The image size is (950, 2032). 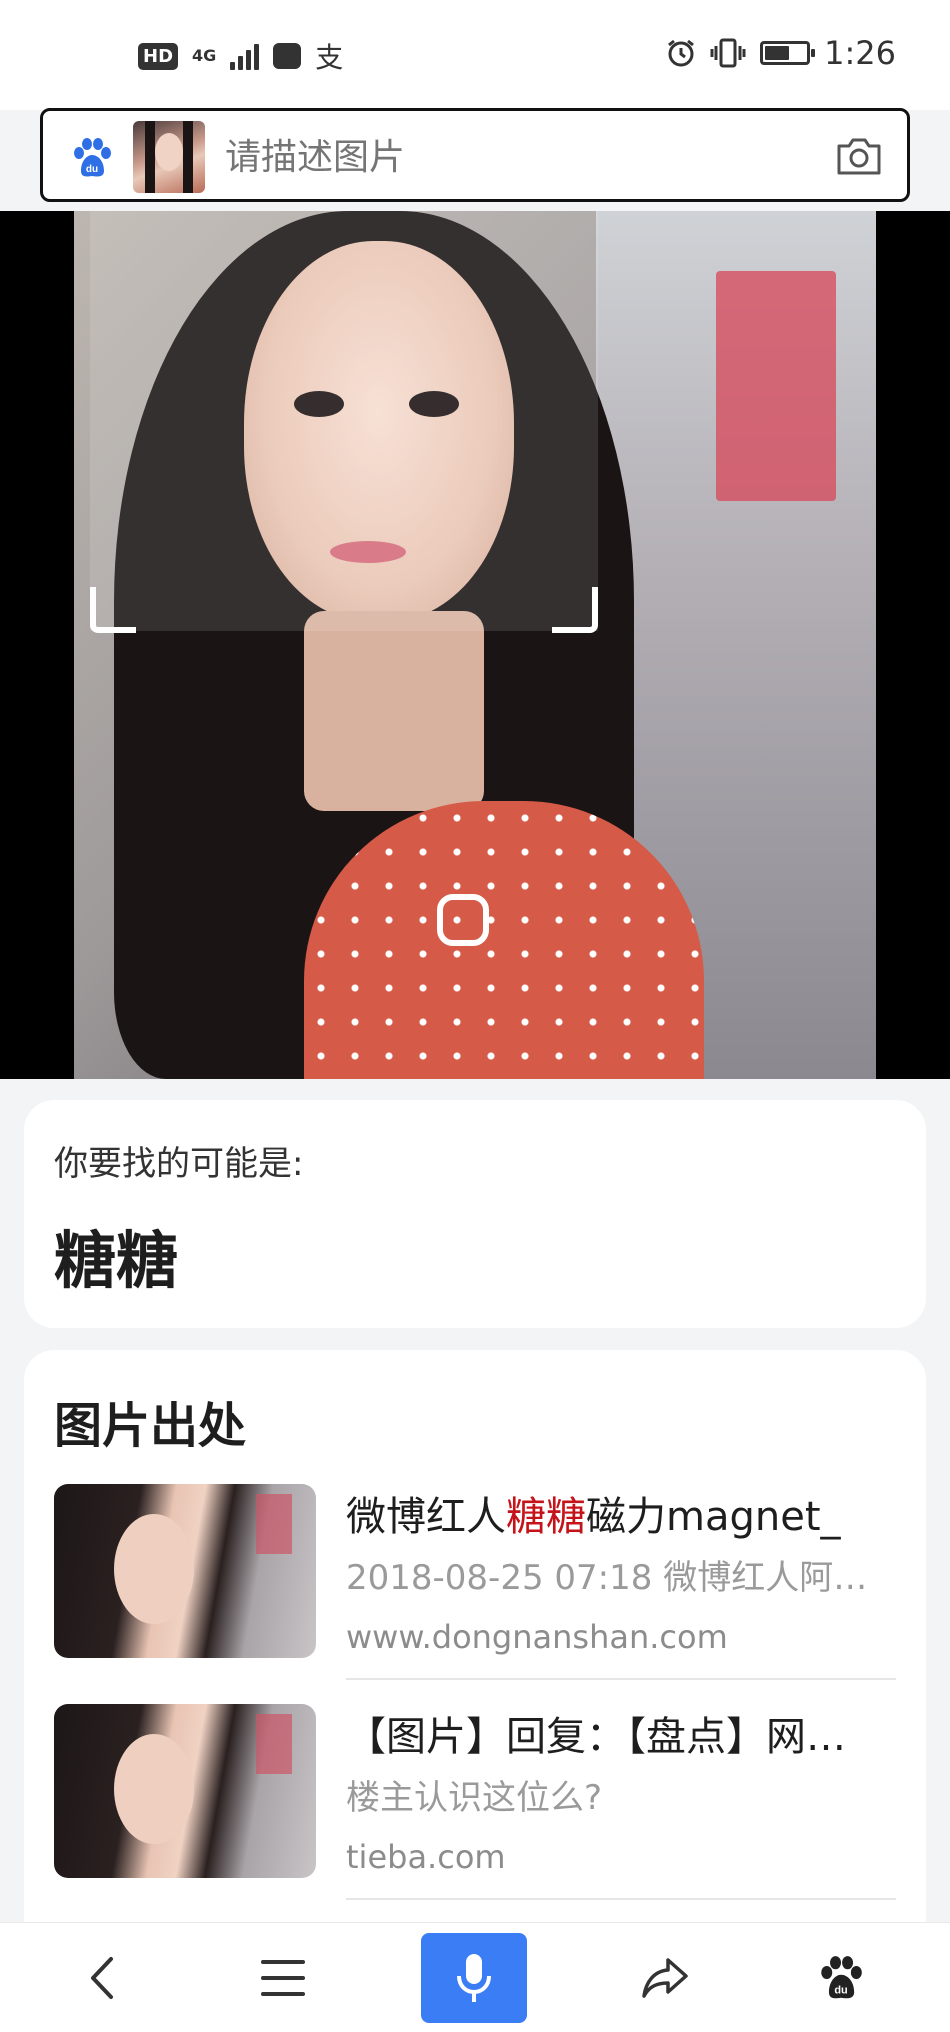 What do you see at coordinates (505, 157) in the screenshot?
I see `search-input` at bounding box center [505, 157].